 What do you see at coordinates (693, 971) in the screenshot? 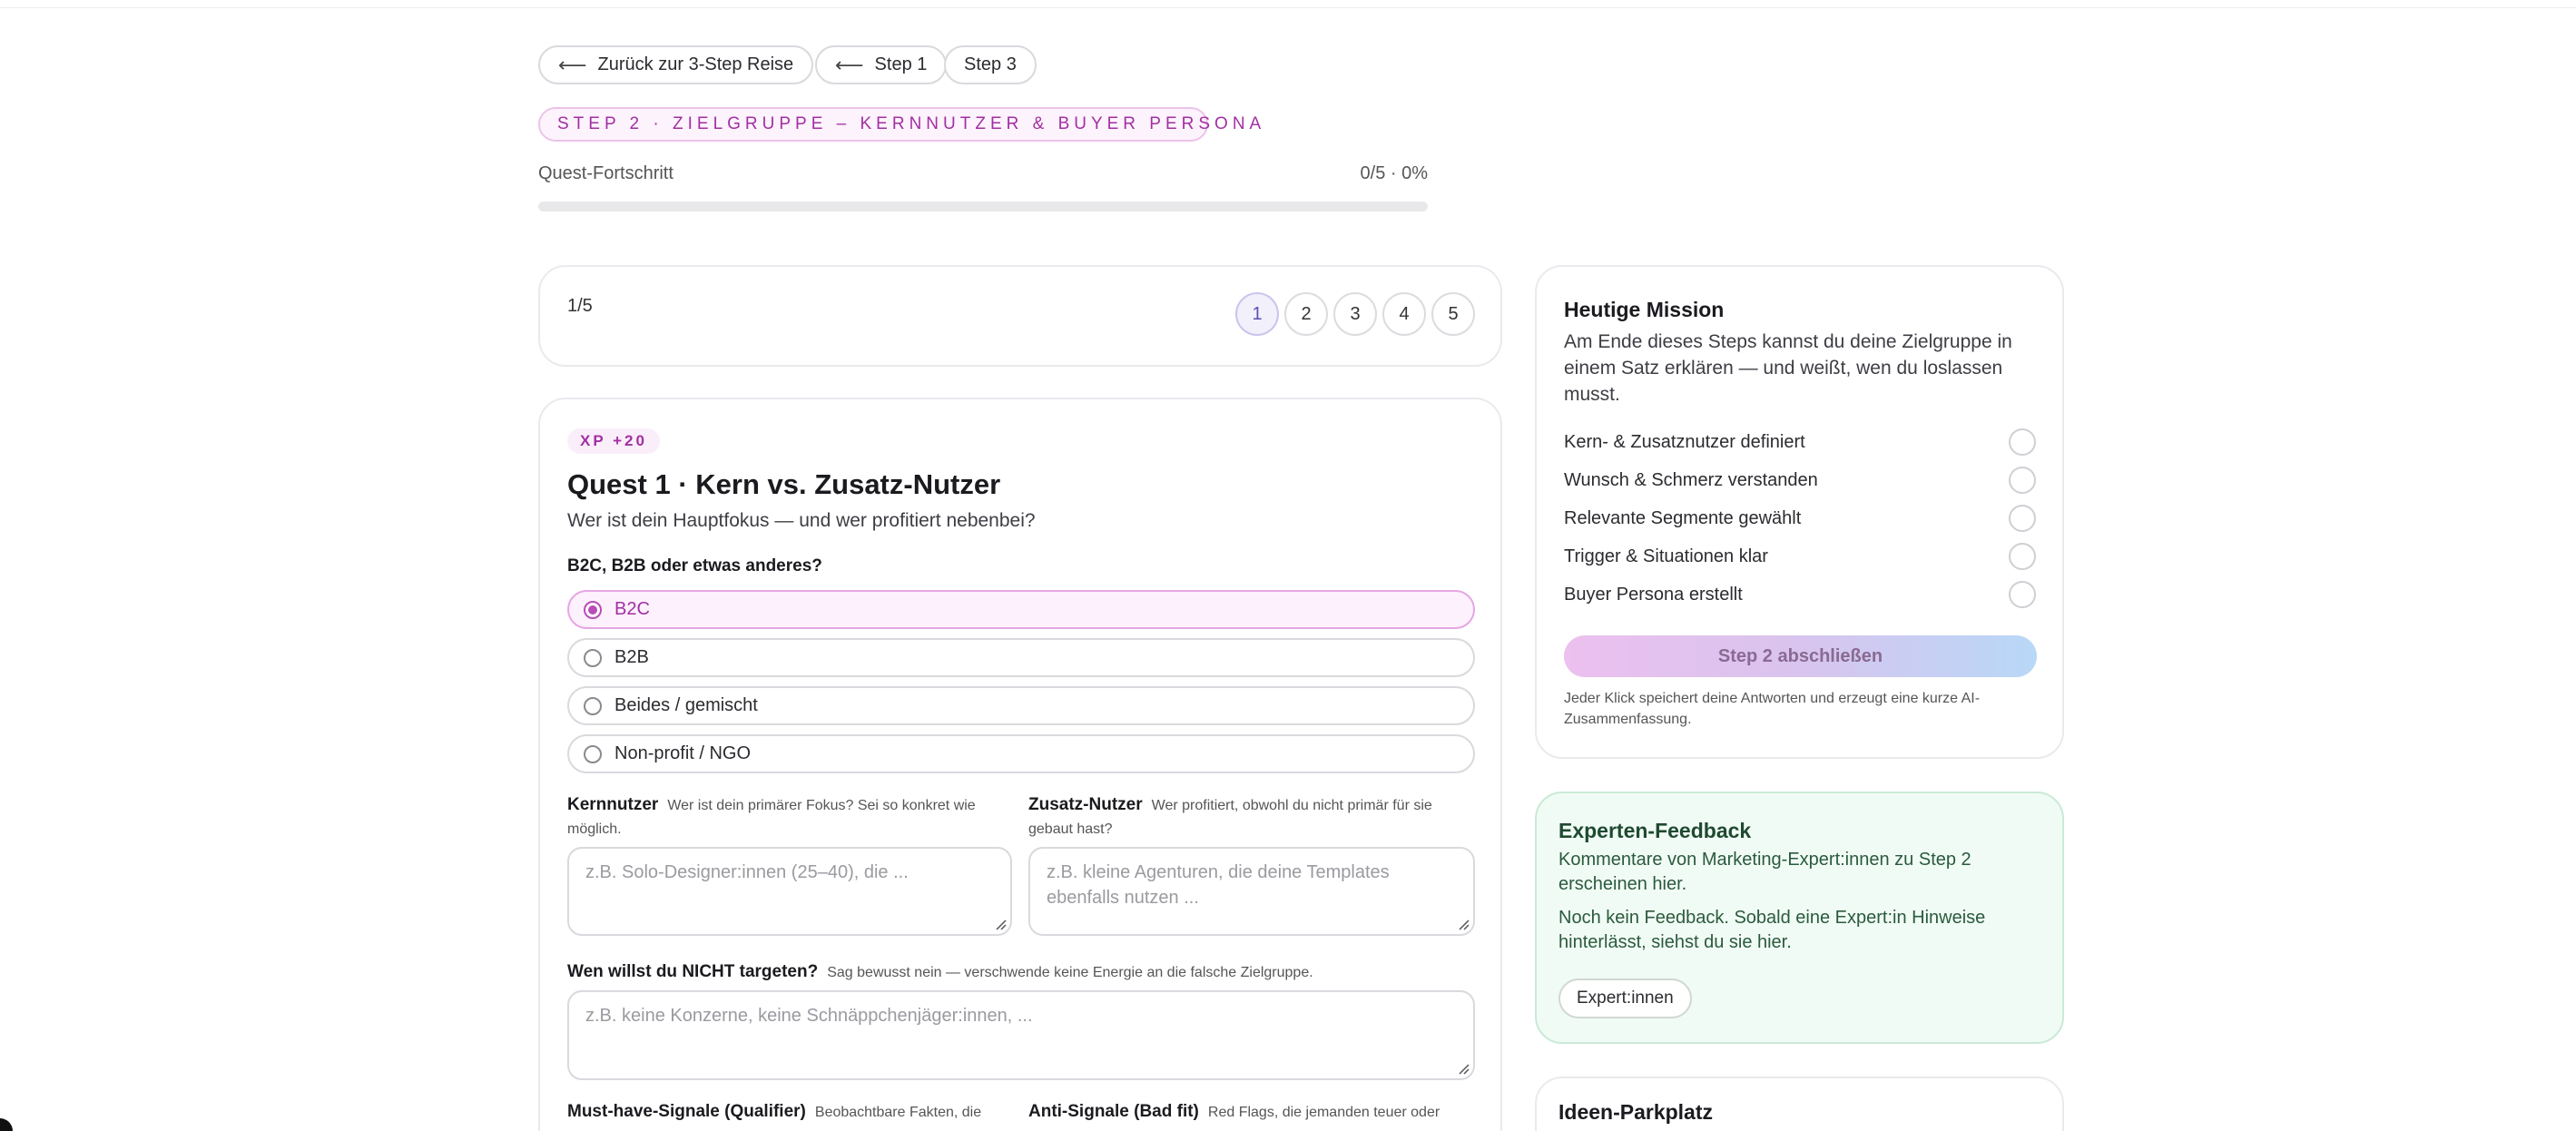
I see `not-target-title: Wen willst du NICHT targeten?` at bounding box center [693, 971].